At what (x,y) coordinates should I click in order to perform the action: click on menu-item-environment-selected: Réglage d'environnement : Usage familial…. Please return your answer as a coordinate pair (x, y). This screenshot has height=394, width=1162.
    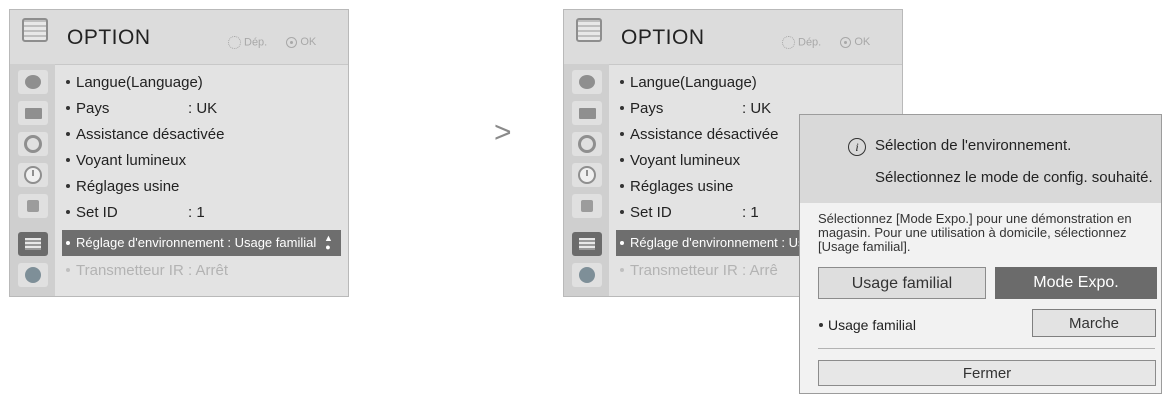
    Looking at the image, I should click on (201, 243).